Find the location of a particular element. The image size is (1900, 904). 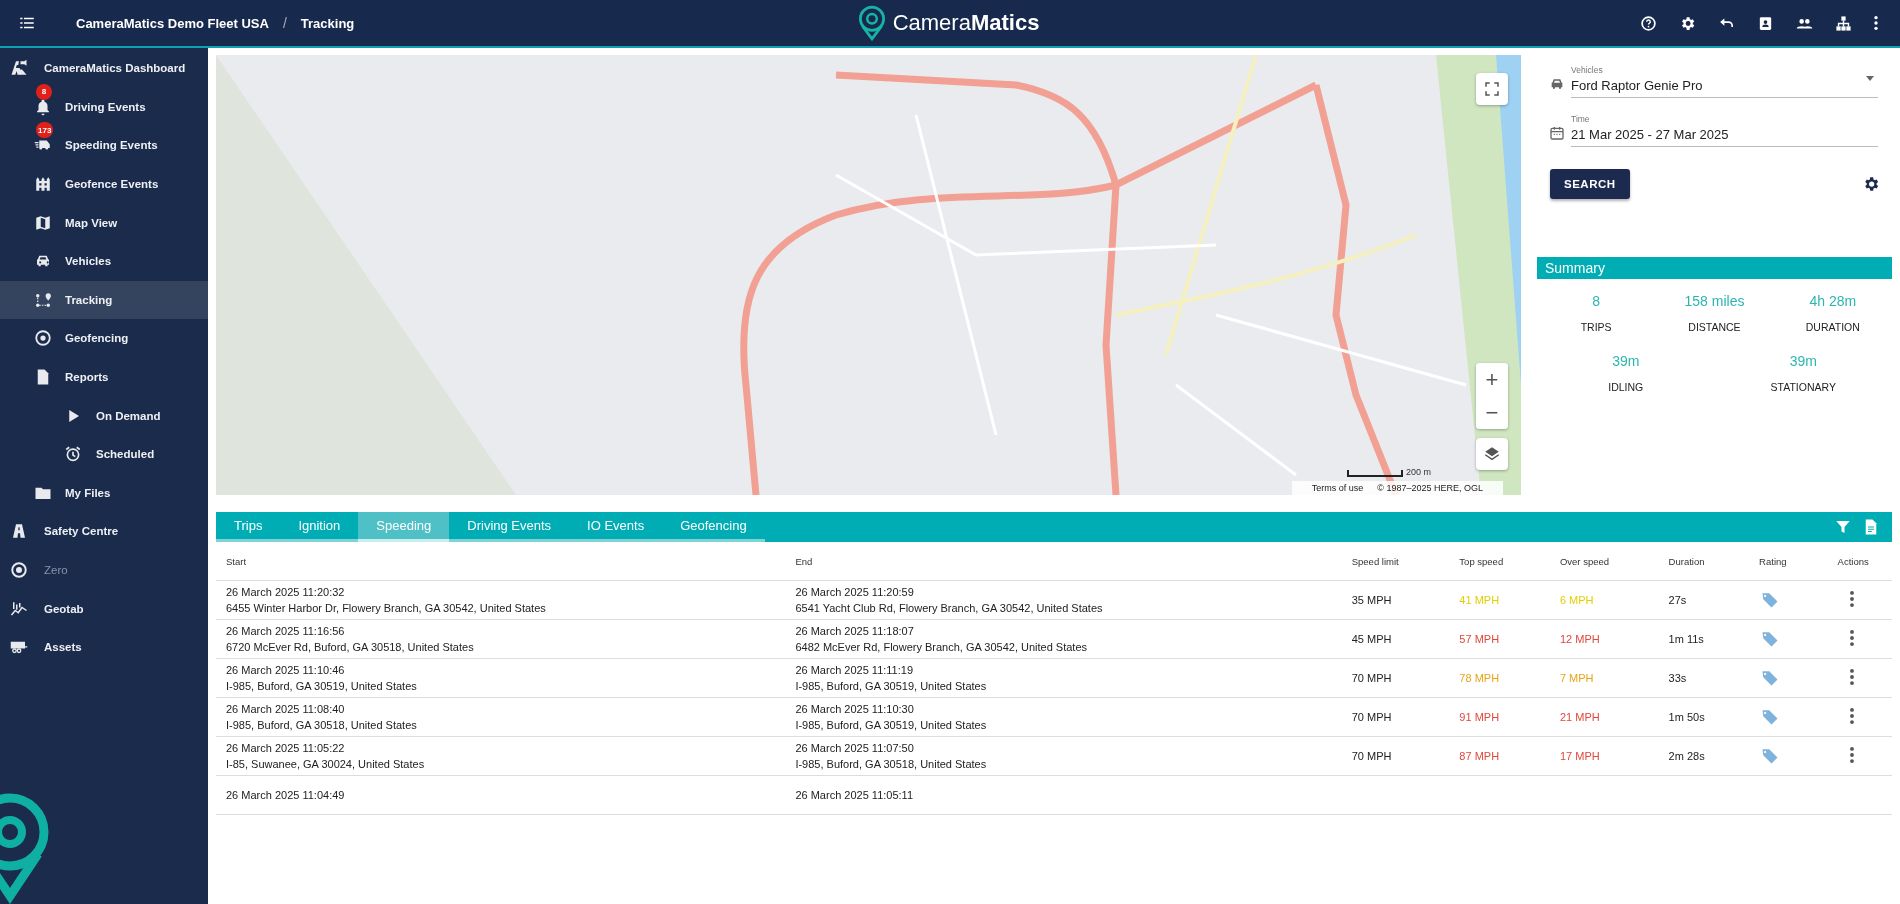

vehicle-select: Vehicles Ford Raptor Genie Pro is located at coordinates (1724, 81).